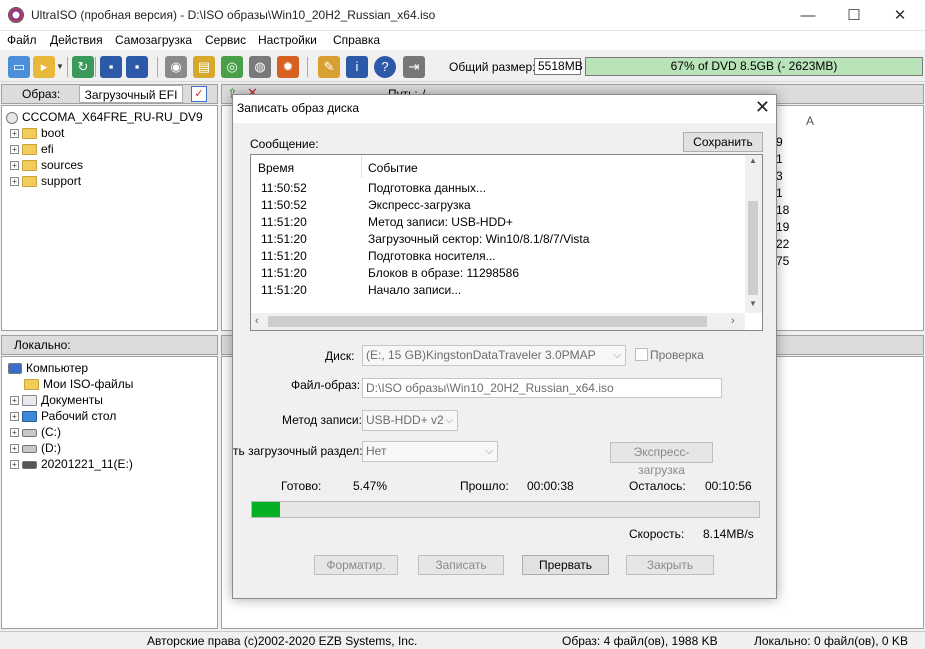 The height and width of the screenshot is (649, 925). I want to click on file-size-cell: 1, so click(779, 159).